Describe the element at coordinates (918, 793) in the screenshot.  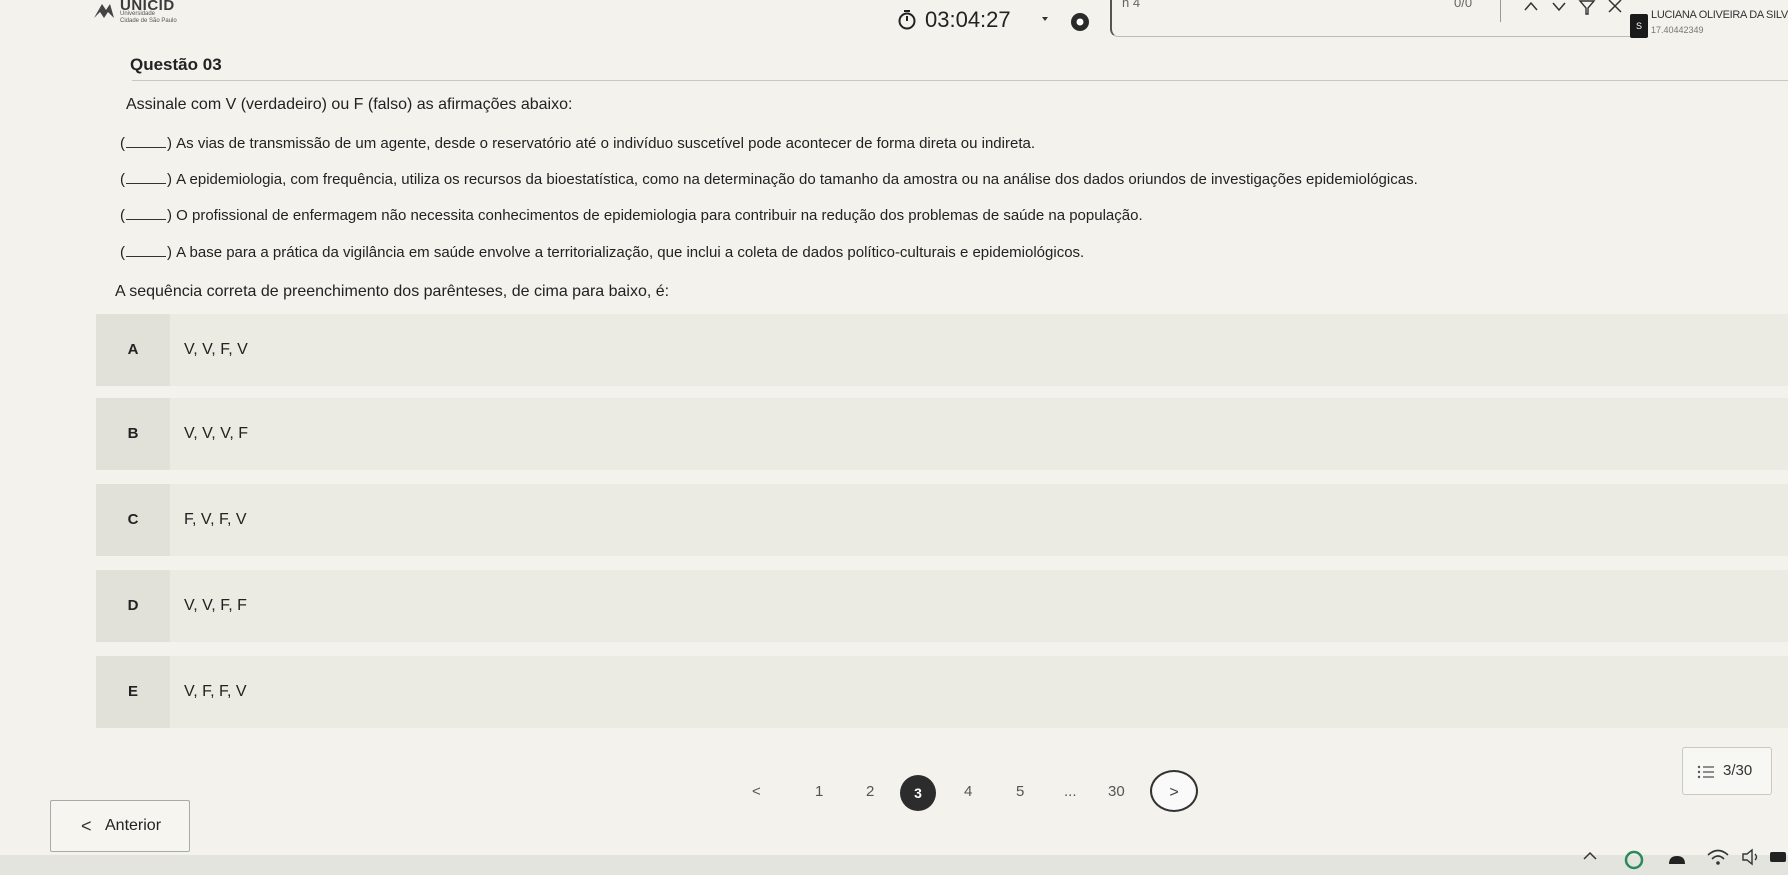
I see `page-3-current: 3` at that location.